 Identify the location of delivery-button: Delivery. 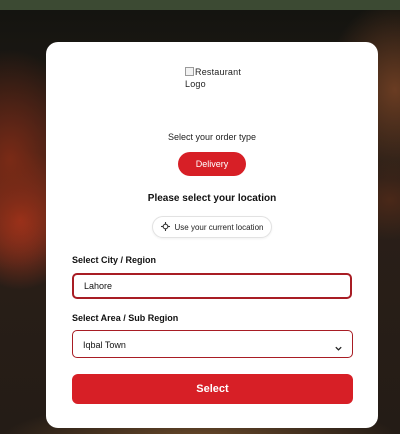
(212, 164).